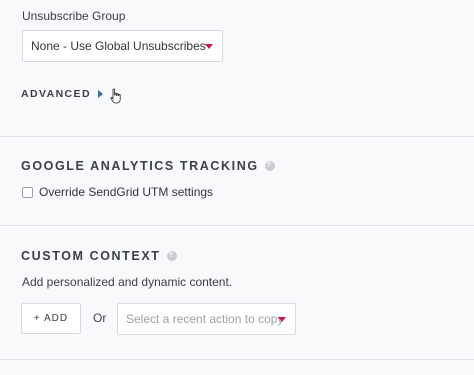 The width and height of the screenshot is (474, 375). I want to click on hand-cursor-icon, so click(115, 96).